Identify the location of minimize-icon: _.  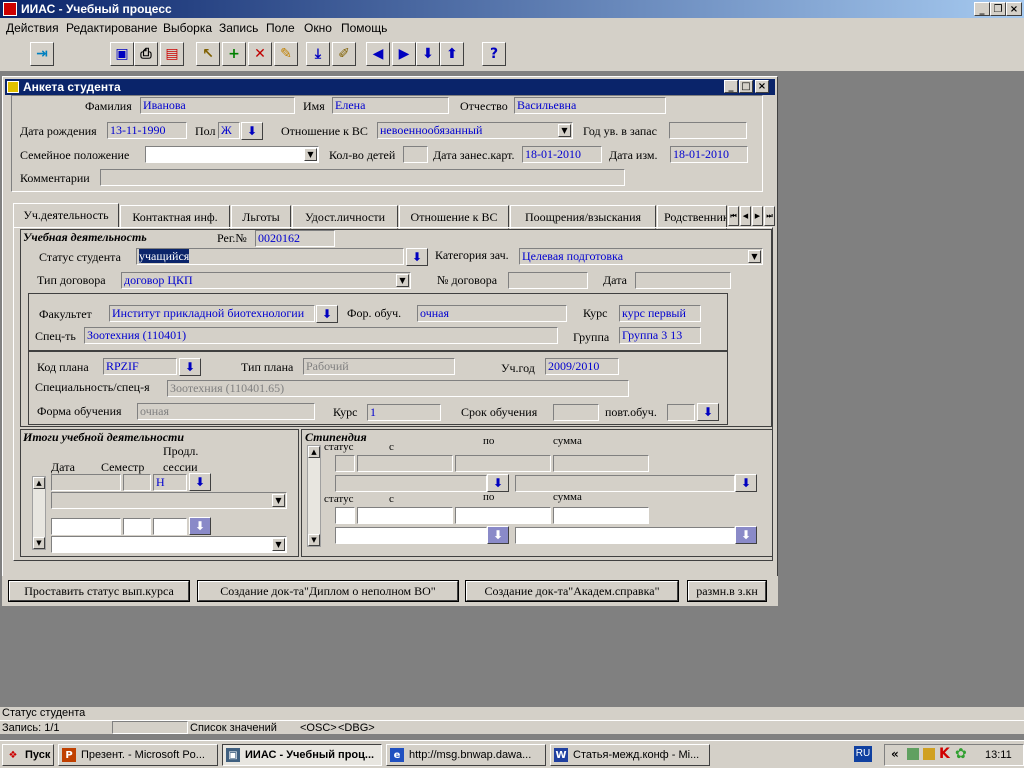
(982, 9).